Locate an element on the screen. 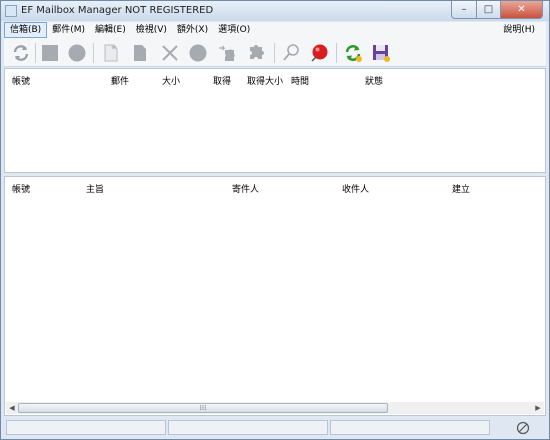 The height and width of the screenshot is (440, 550). col-mail: 郵件 is located at coordinates (120, 80).